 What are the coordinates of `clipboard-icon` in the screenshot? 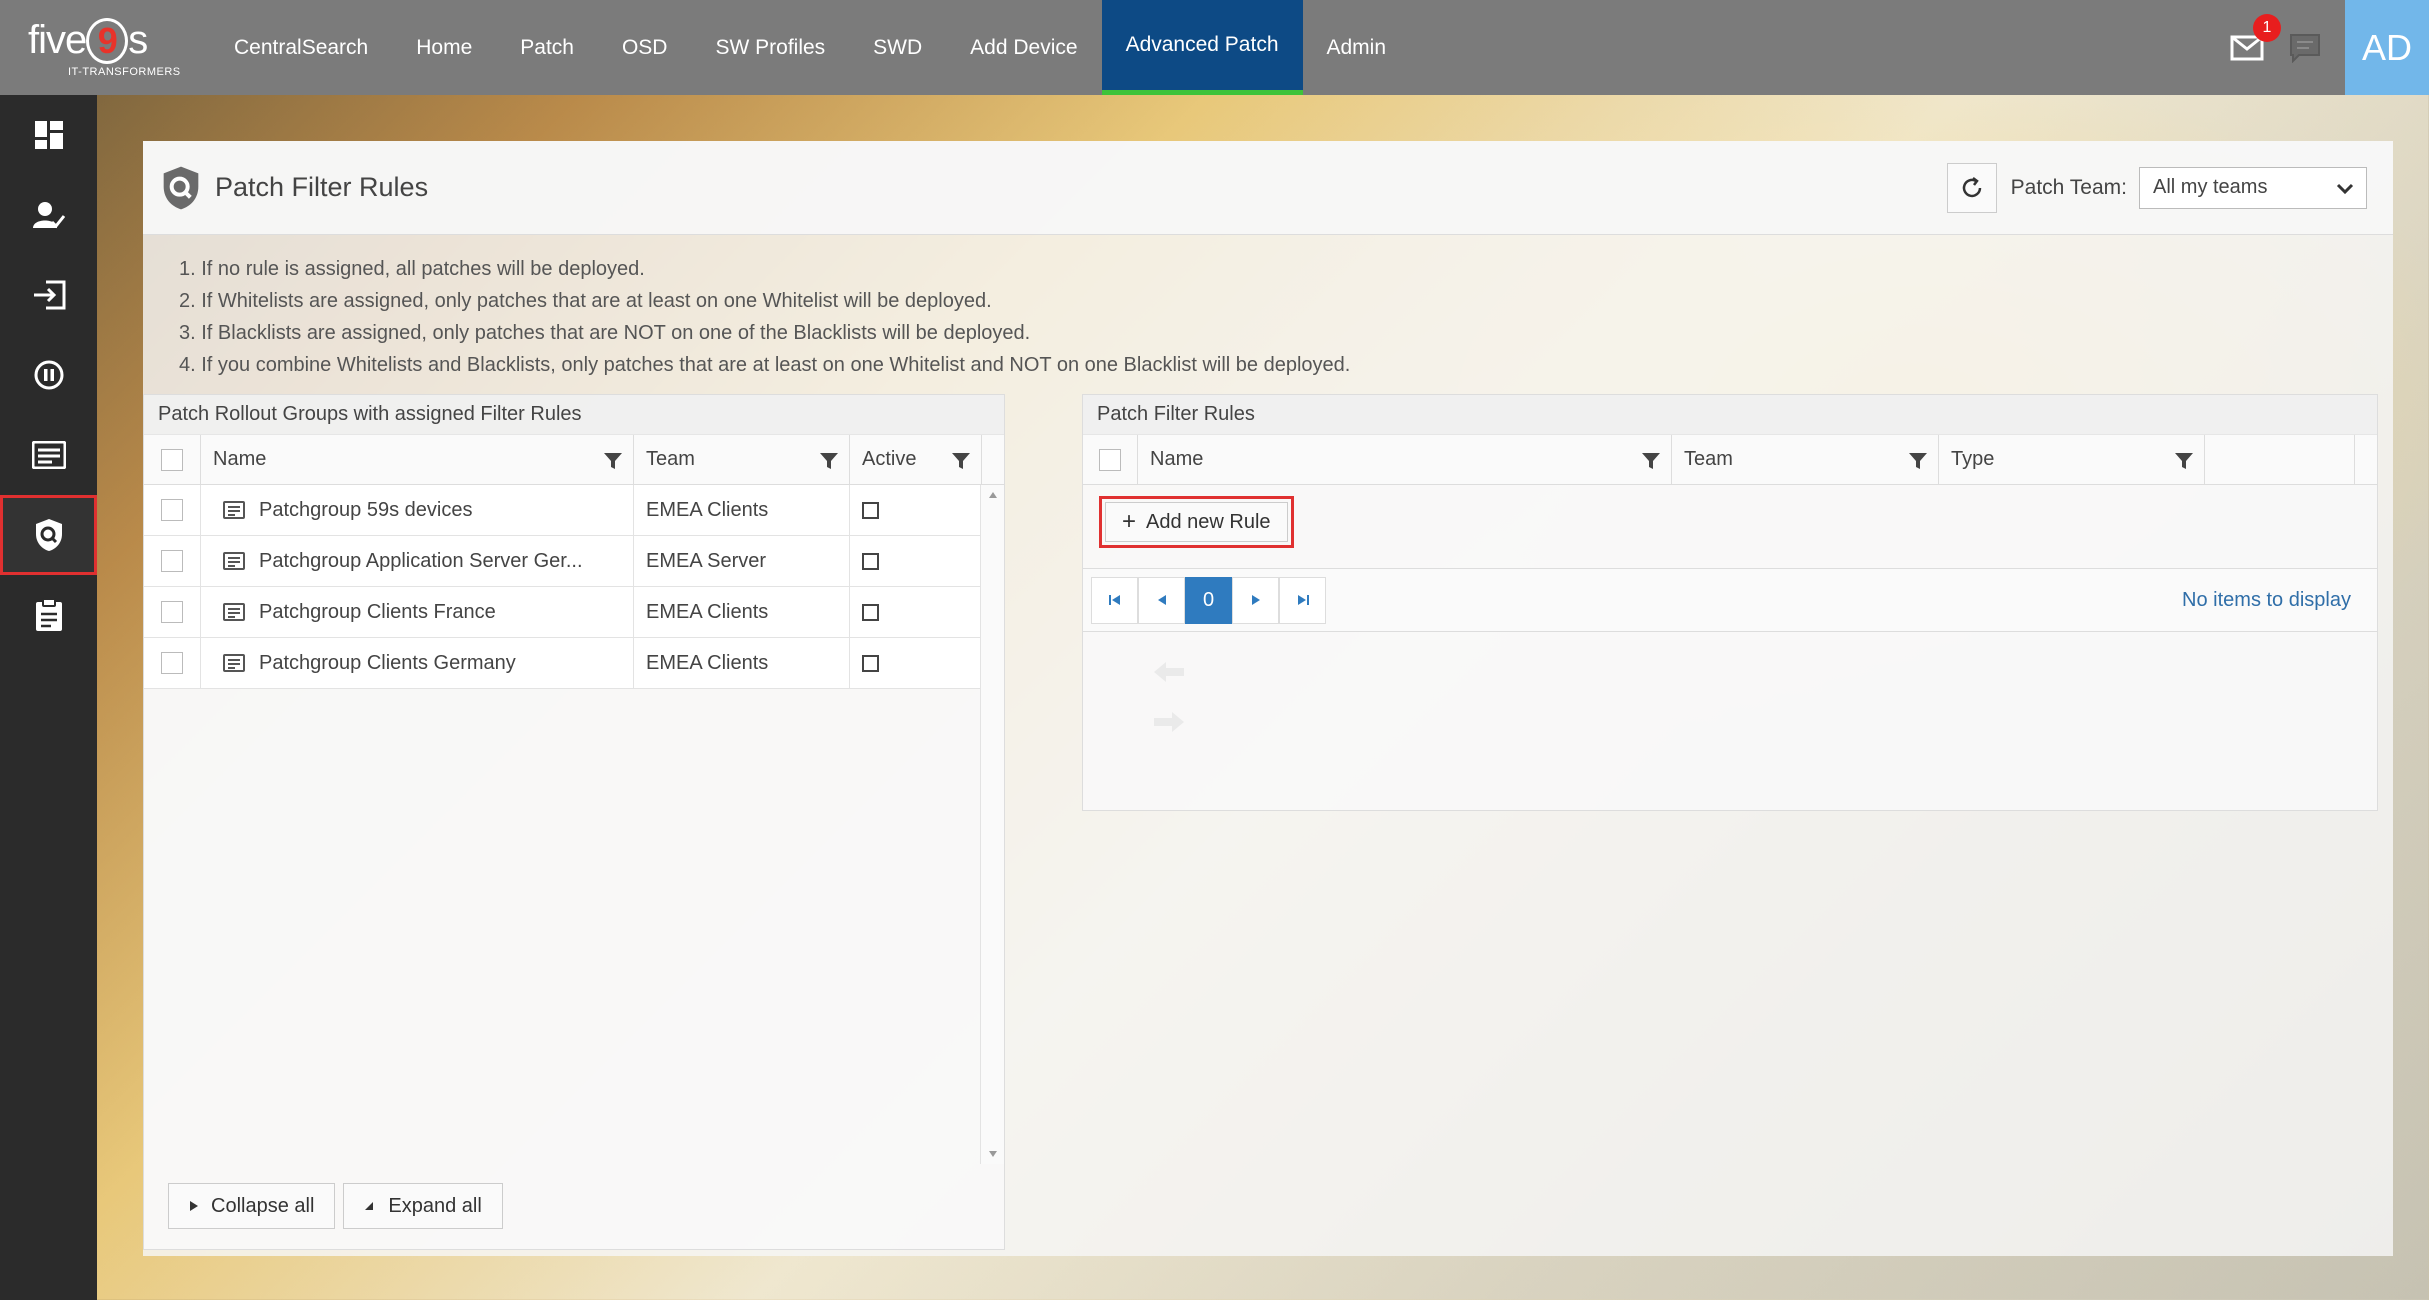 It's located at (48, 614).